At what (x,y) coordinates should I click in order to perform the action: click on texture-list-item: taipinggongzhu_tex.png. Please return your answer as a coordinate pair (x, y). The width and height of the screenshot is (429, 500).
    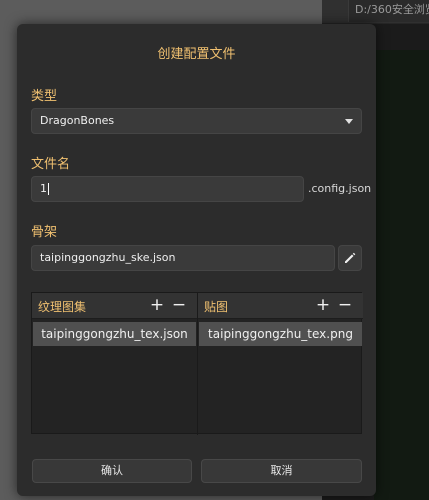
    Looking at the image, I should click on (280, 334).